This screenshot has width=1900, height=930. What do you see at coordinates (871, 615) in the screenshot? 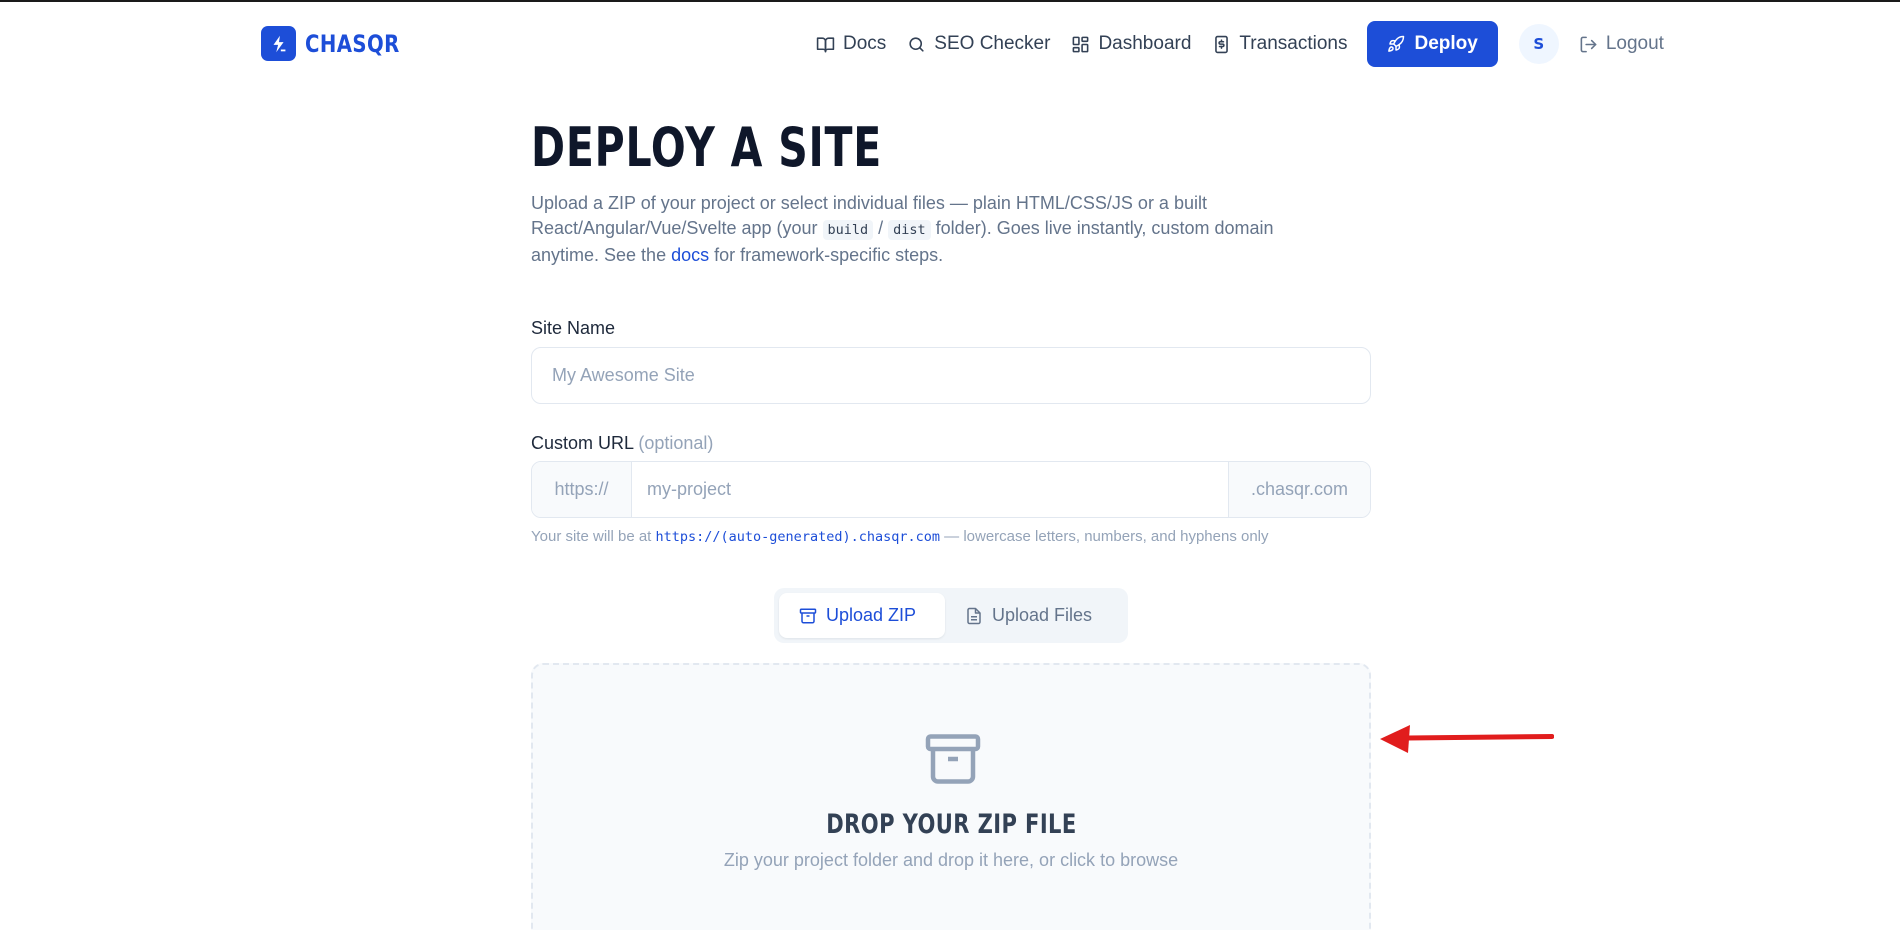
I see `tab-label: Upload ZIP` at bounding box center [871, 615].